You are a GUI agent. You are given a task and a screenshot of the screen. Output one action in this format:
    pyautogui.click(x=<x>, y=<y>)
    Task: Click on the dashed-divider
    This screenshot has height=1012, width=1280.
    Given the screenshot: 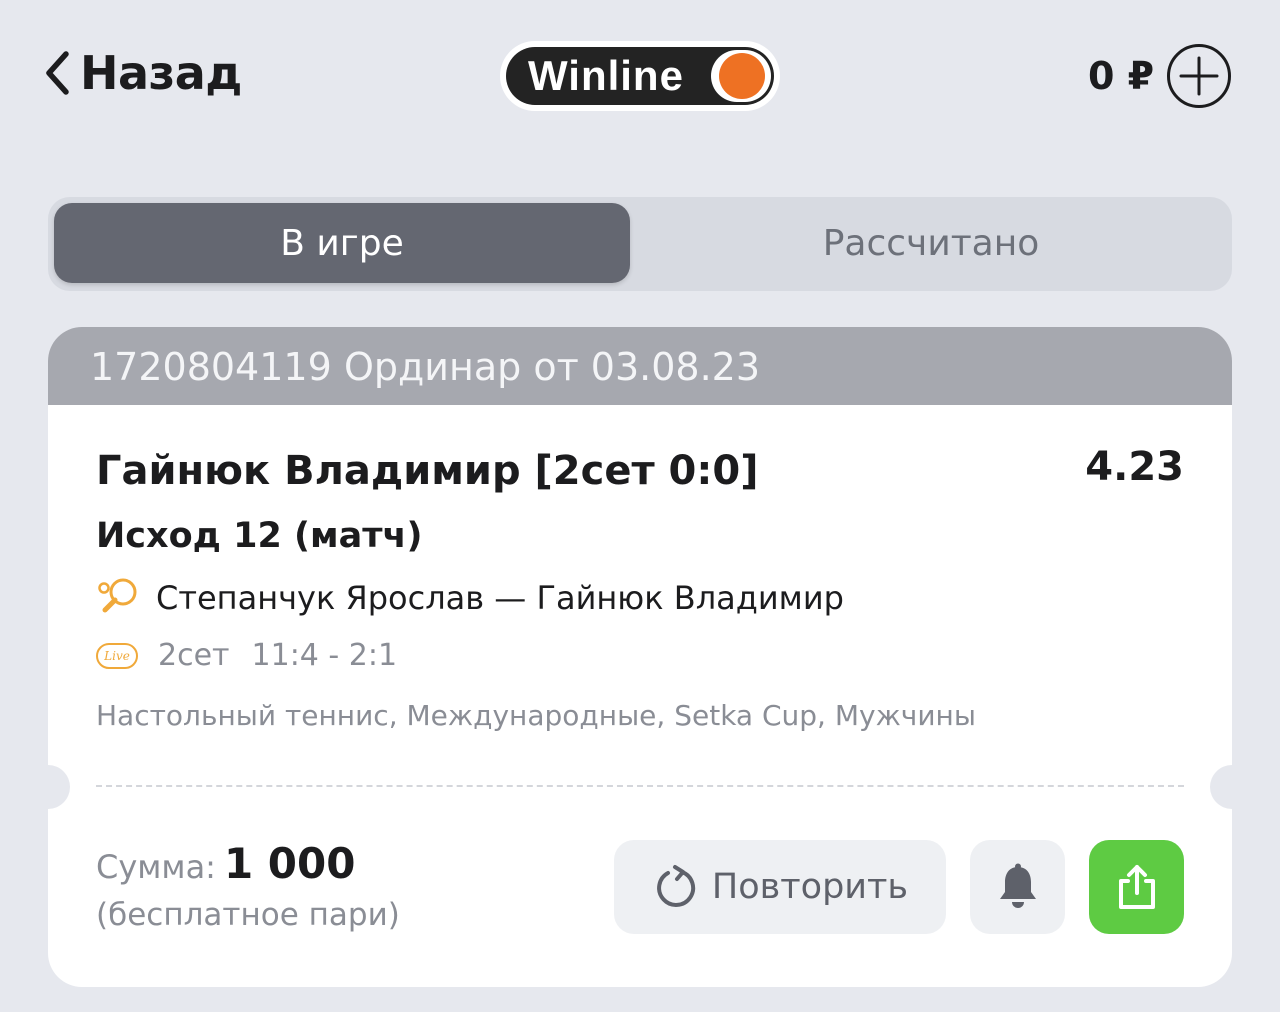 What is the action you would take?
    pyautogui.click(x=640, y=786)
    